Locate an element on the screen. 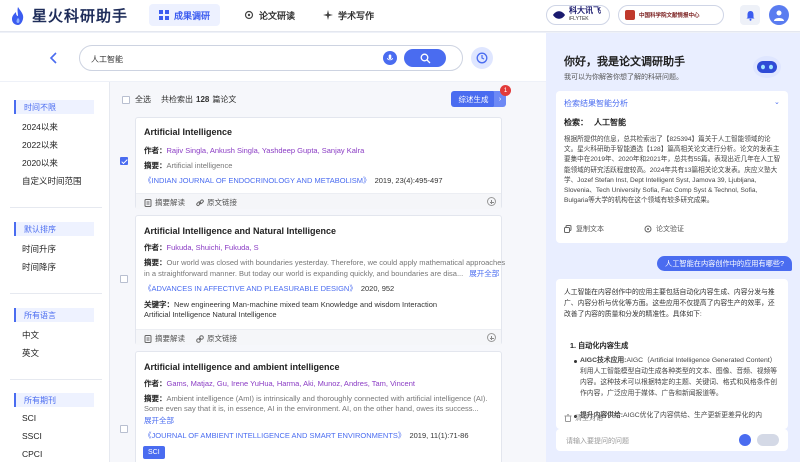  chat-input-placeholder: 请输入要提问的问题 is located at coordinates (597, 441).